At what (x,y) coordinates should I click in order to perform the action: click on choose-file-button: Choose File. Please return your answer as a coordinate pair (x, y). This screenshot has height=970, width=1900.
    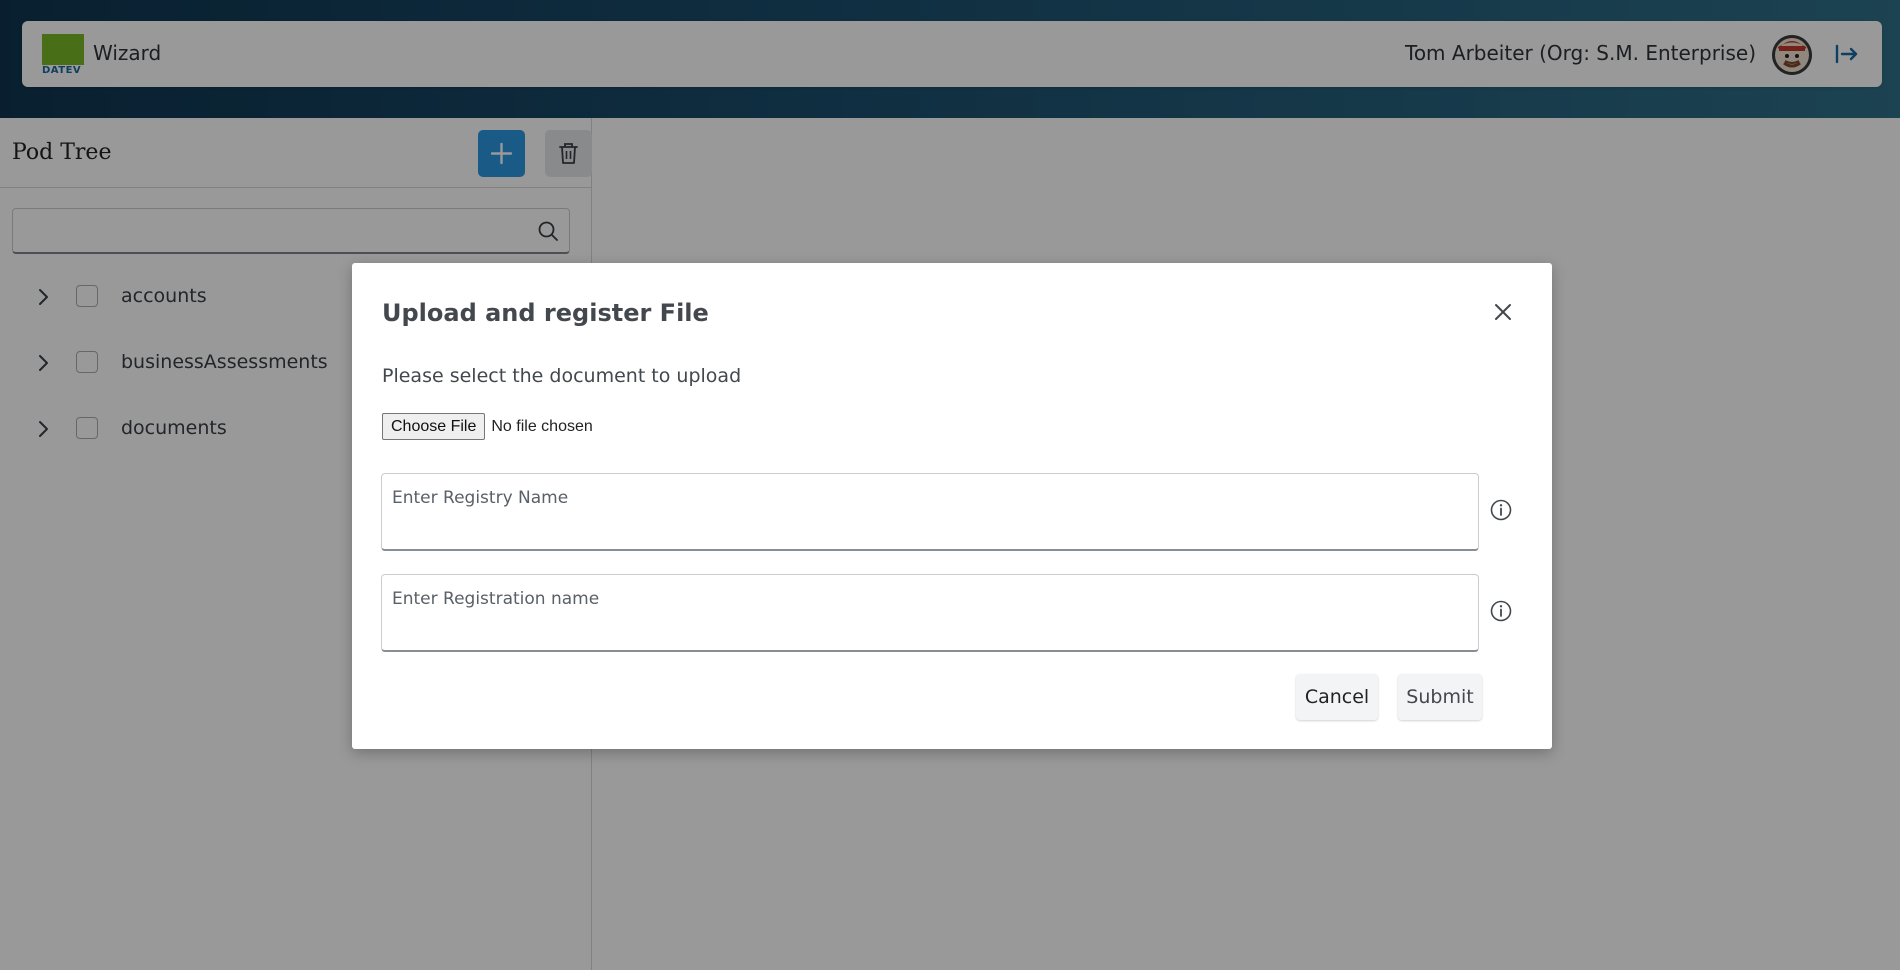
    Looking at the image, I should click on (434, 426).